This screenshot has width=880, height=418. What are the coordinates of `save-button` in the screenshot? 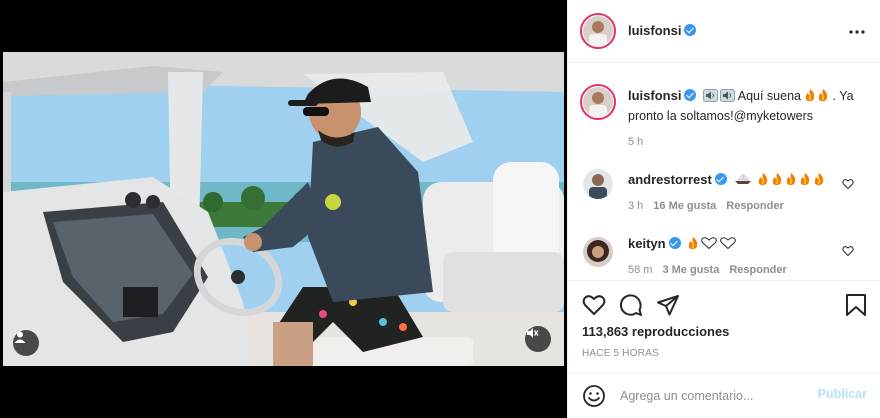 It's located at (856, 306).